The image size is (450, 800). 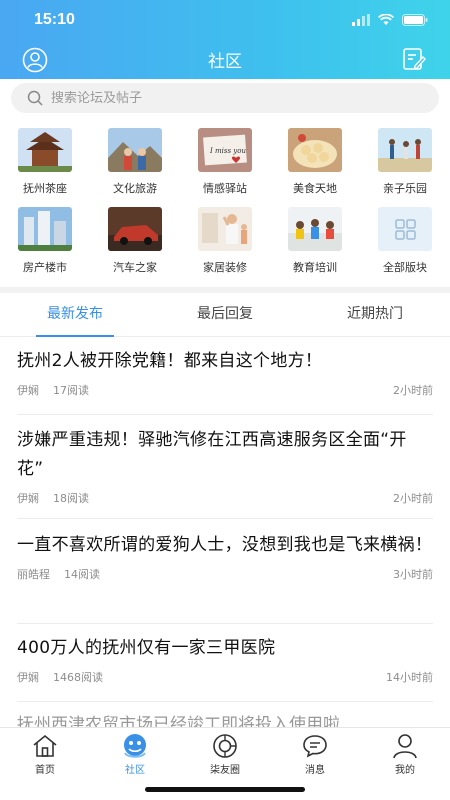 I want to click on tab-community: 社区, so click(x=135, y=753).